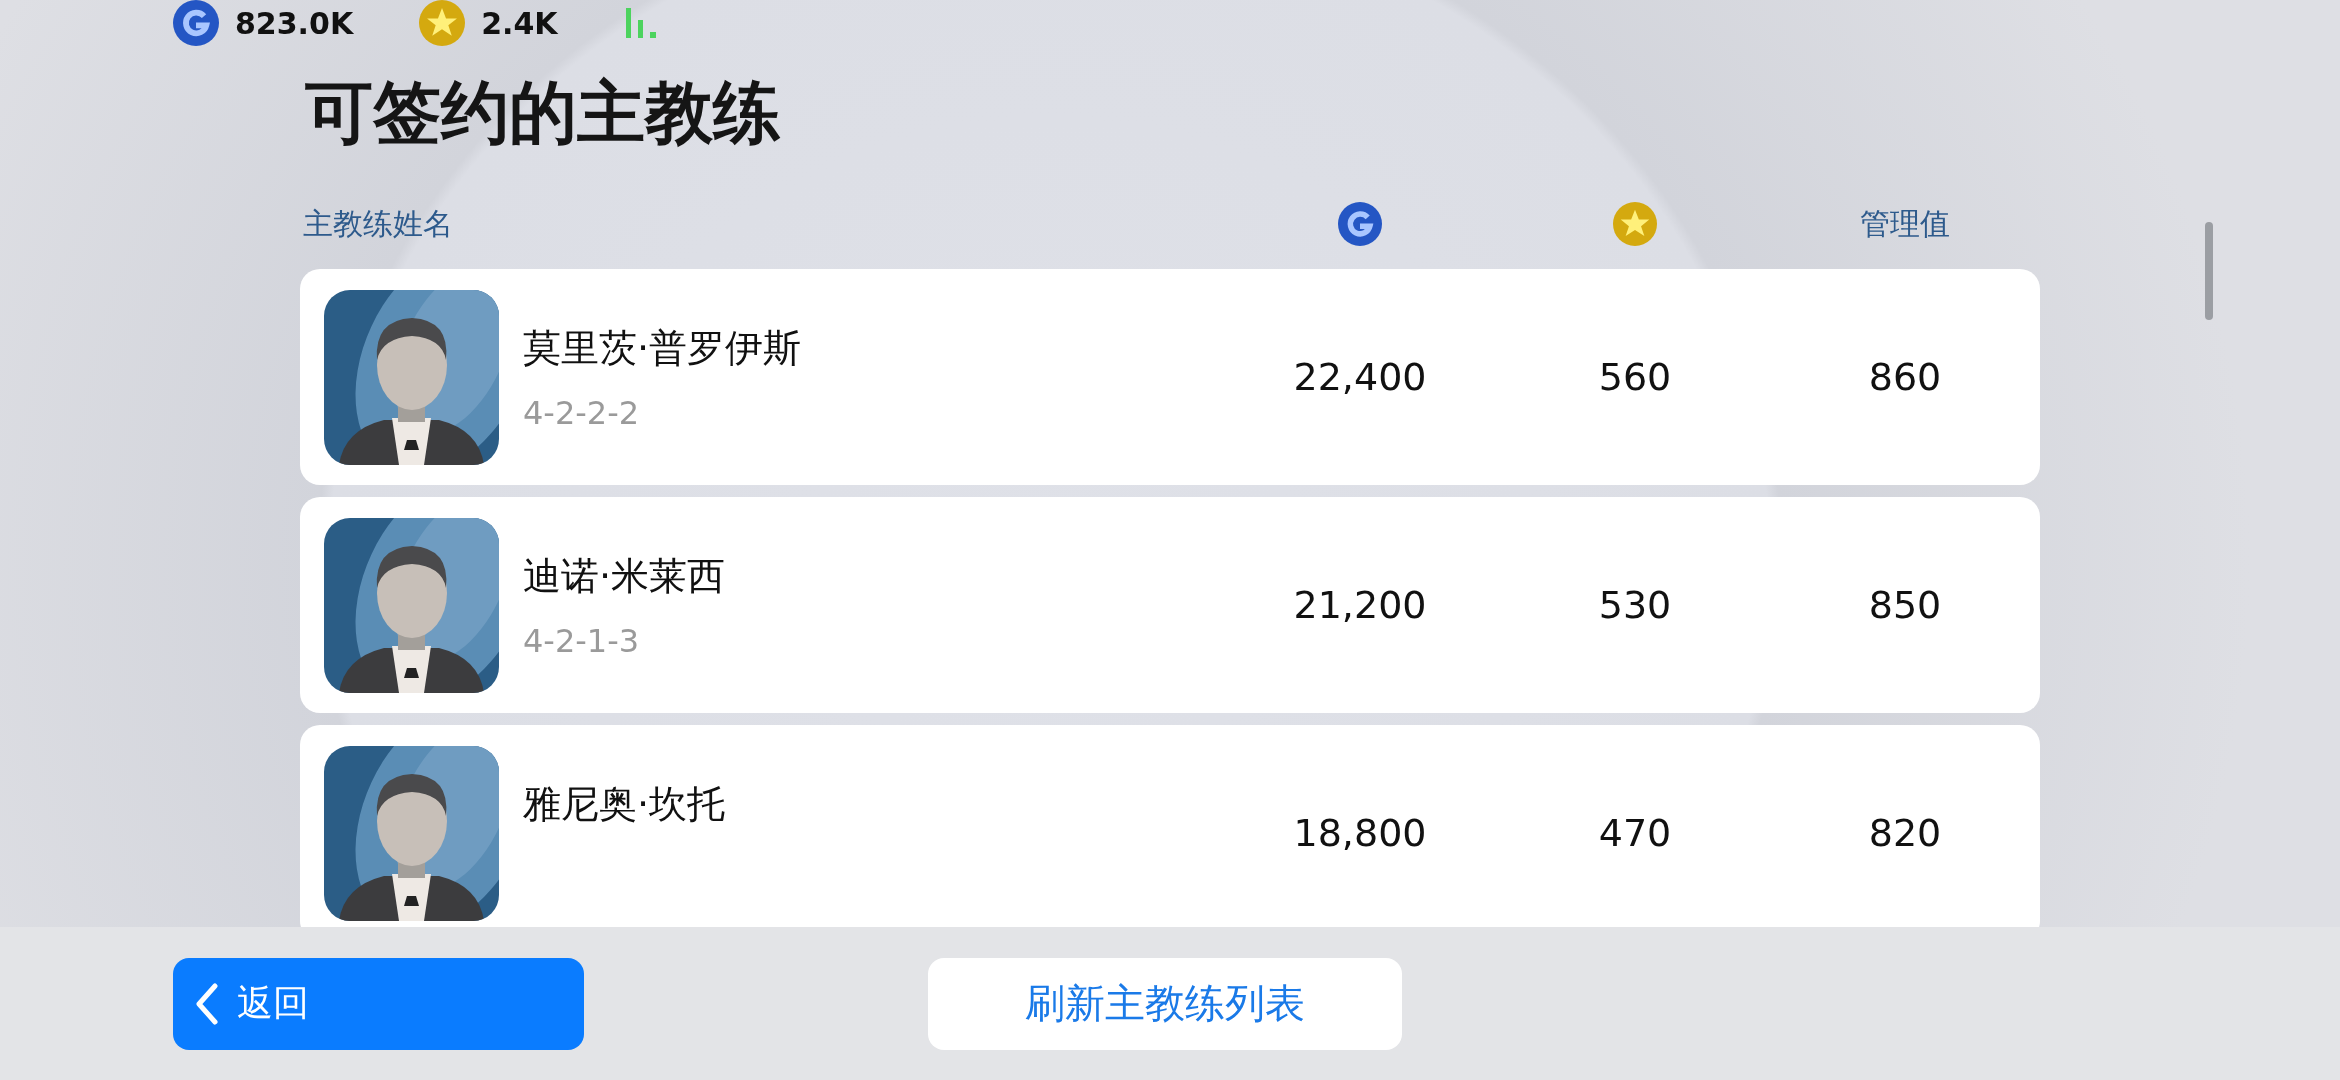  I want to click on currency-amount: 2.4K, so click(519, 23).